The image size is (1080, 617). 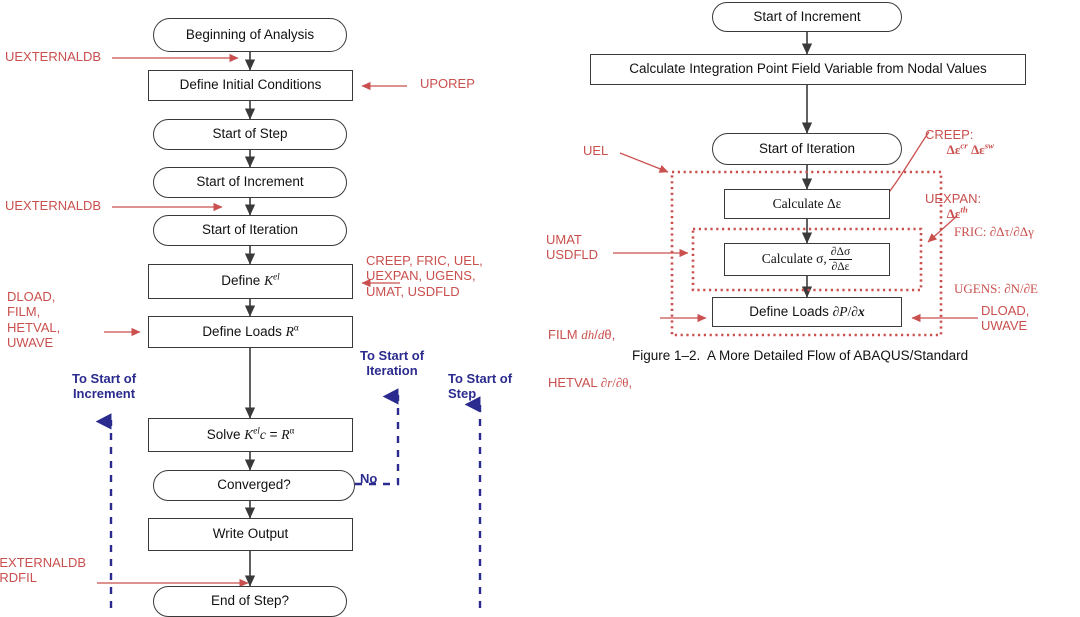 I want to click on label-uexternaldb-urdfil: UEXTERNALDB URDFIL, so click(x=43, y=570).